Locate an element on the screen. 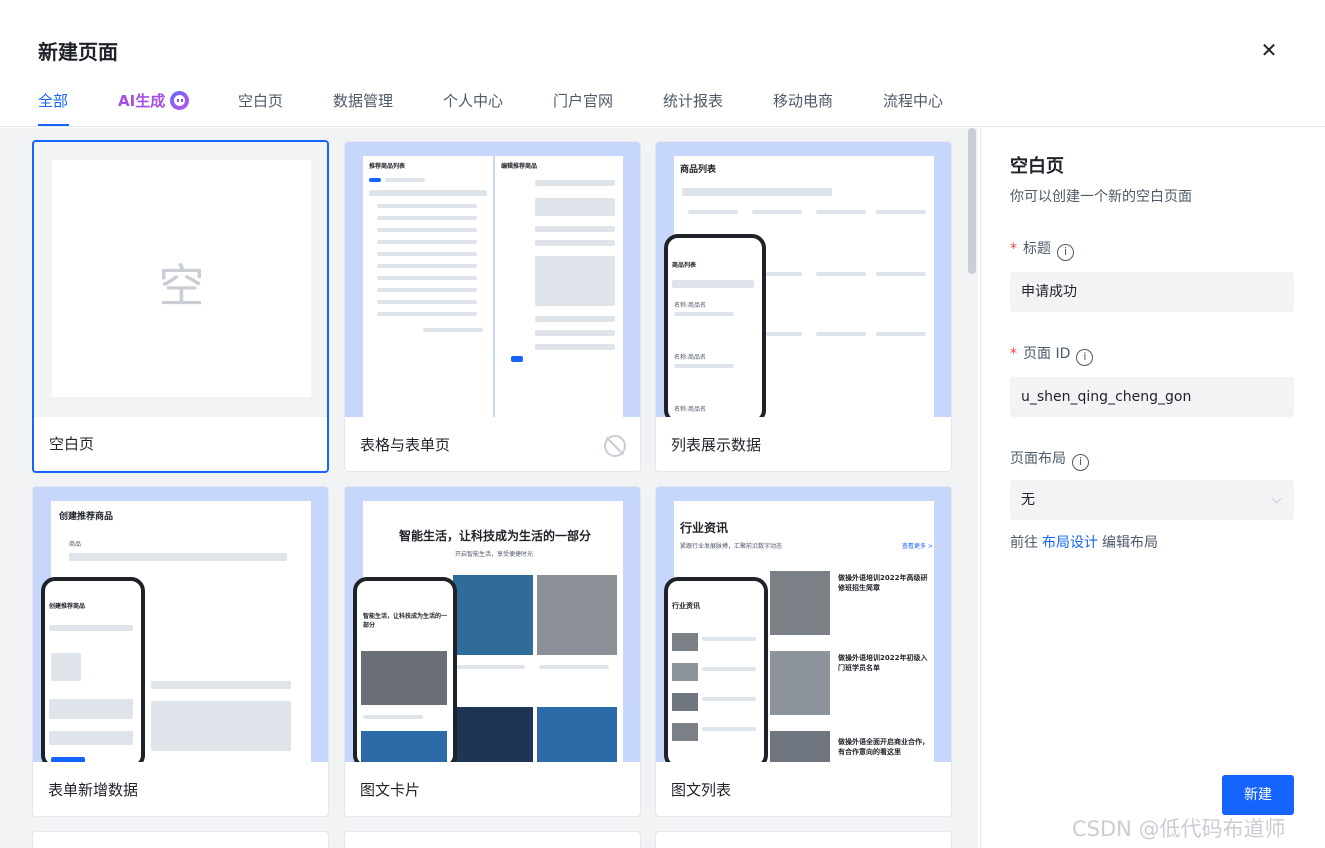 Image resolution: width=1325 pixels, height=848 pixels. phone-preview: 创建推荐商品 is located at coordinates (93, 669).